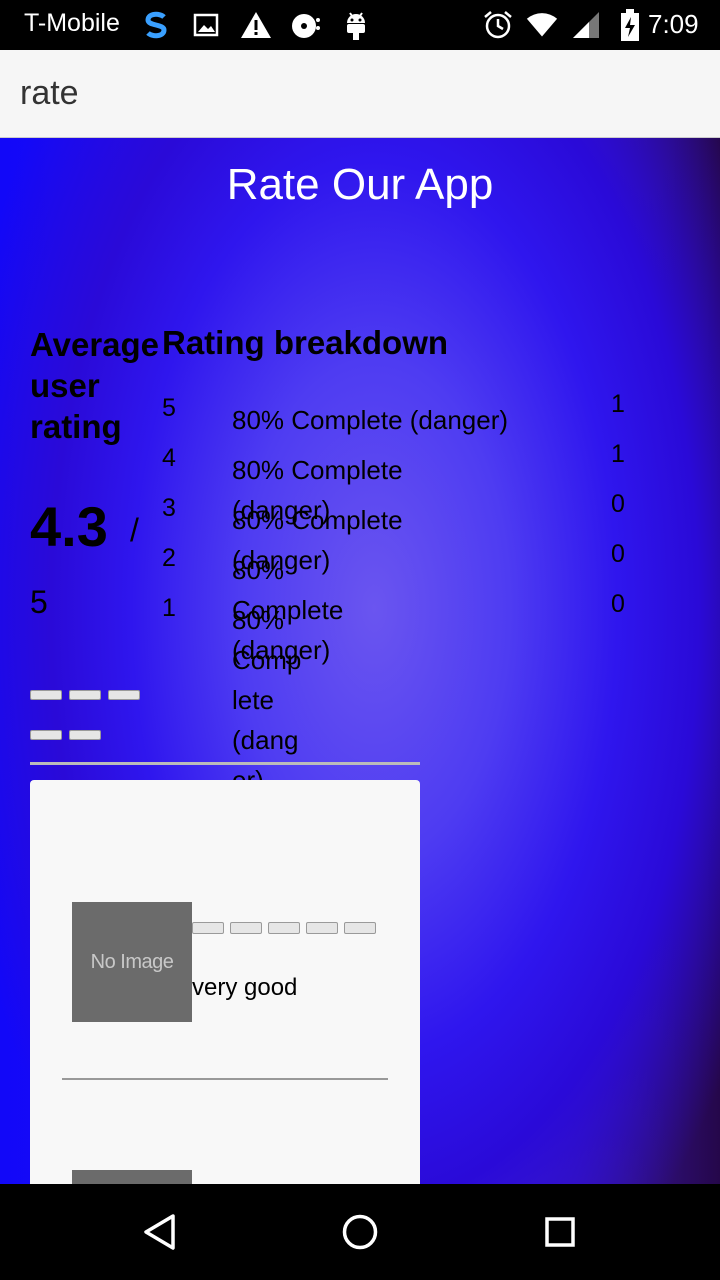  Describe the element at coordinates (356, 25) in the screenshot. I see `android-icon` at that location.